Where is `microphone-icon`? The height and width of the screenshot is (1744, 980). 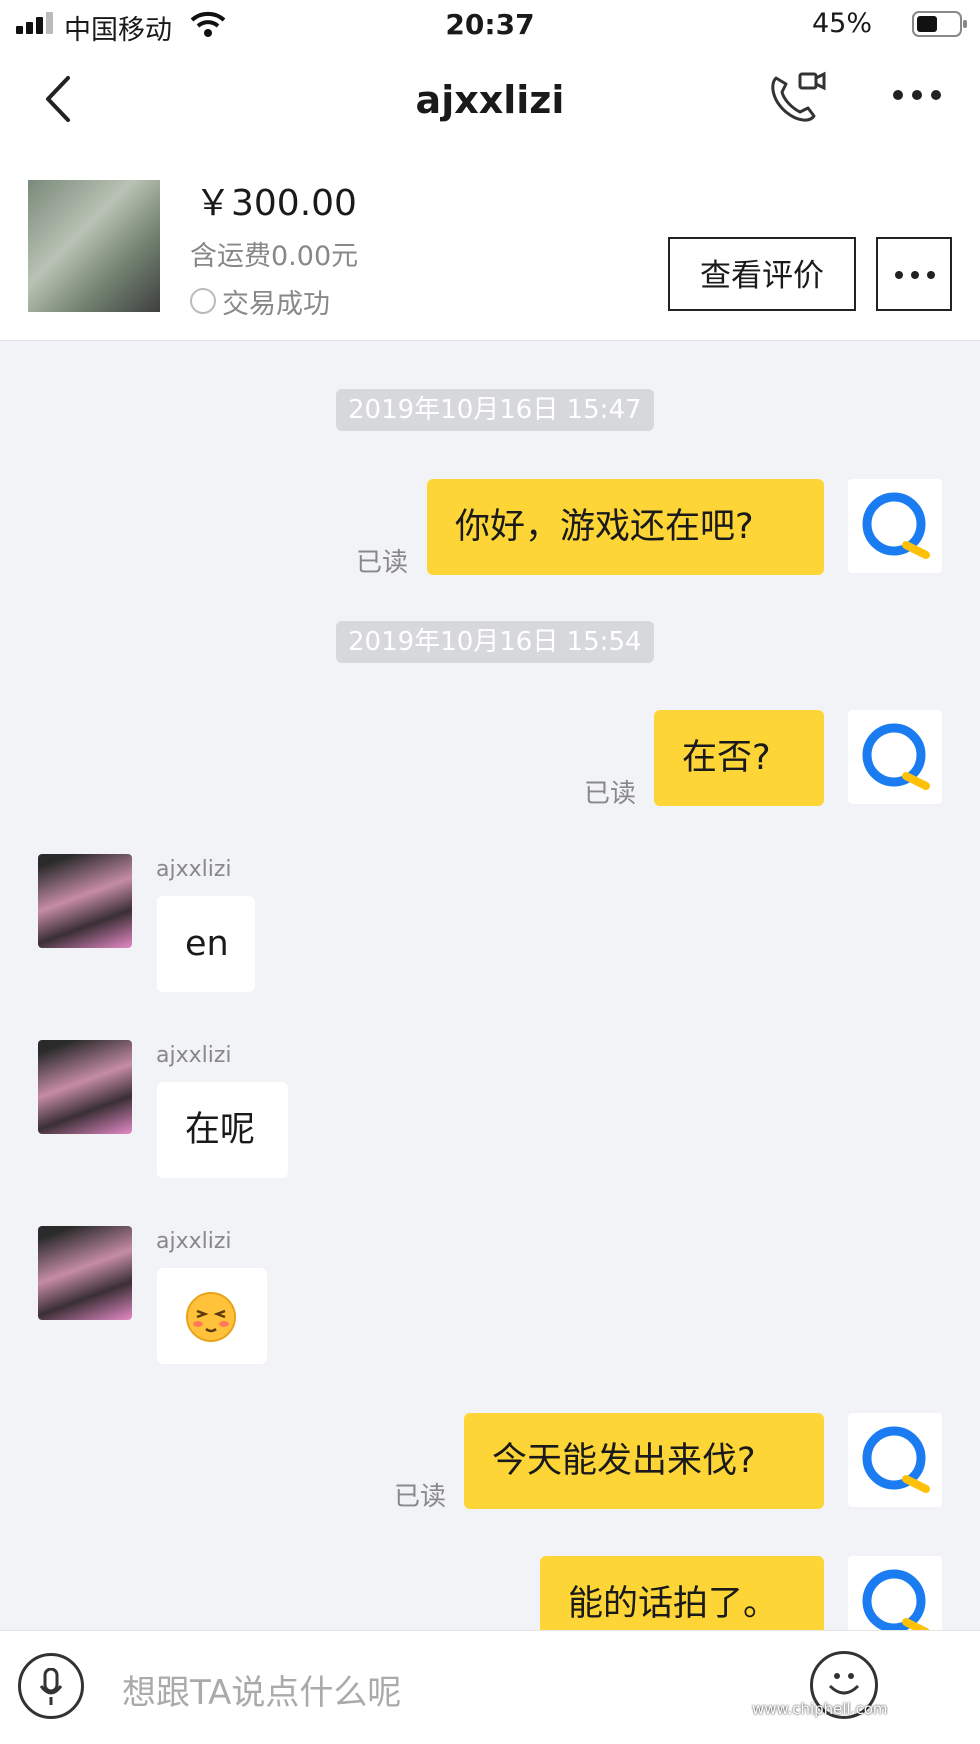 microphone-icon is located at coordinates (51, 1686).